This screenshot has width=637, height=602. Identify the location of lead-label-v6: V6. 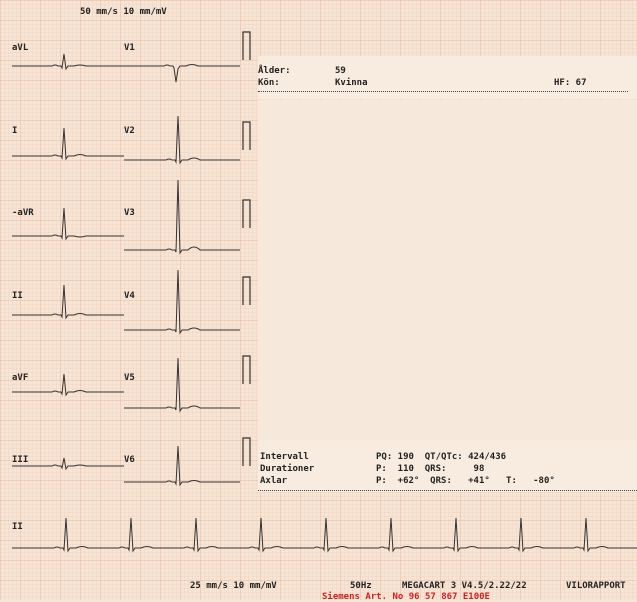
(129, 460).